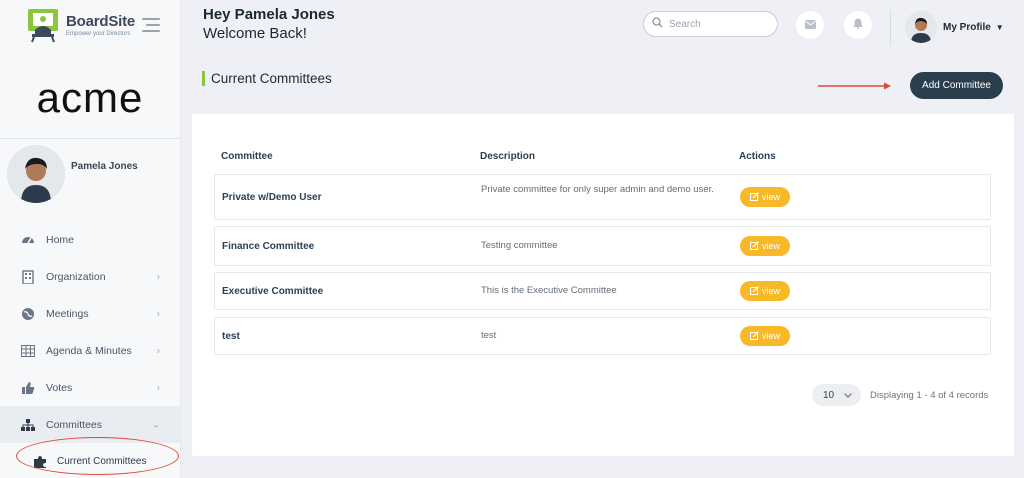 This screenshot has height=478, width=1024. I want to click on profile-menu: My Profile ▼, so click(954, 27).